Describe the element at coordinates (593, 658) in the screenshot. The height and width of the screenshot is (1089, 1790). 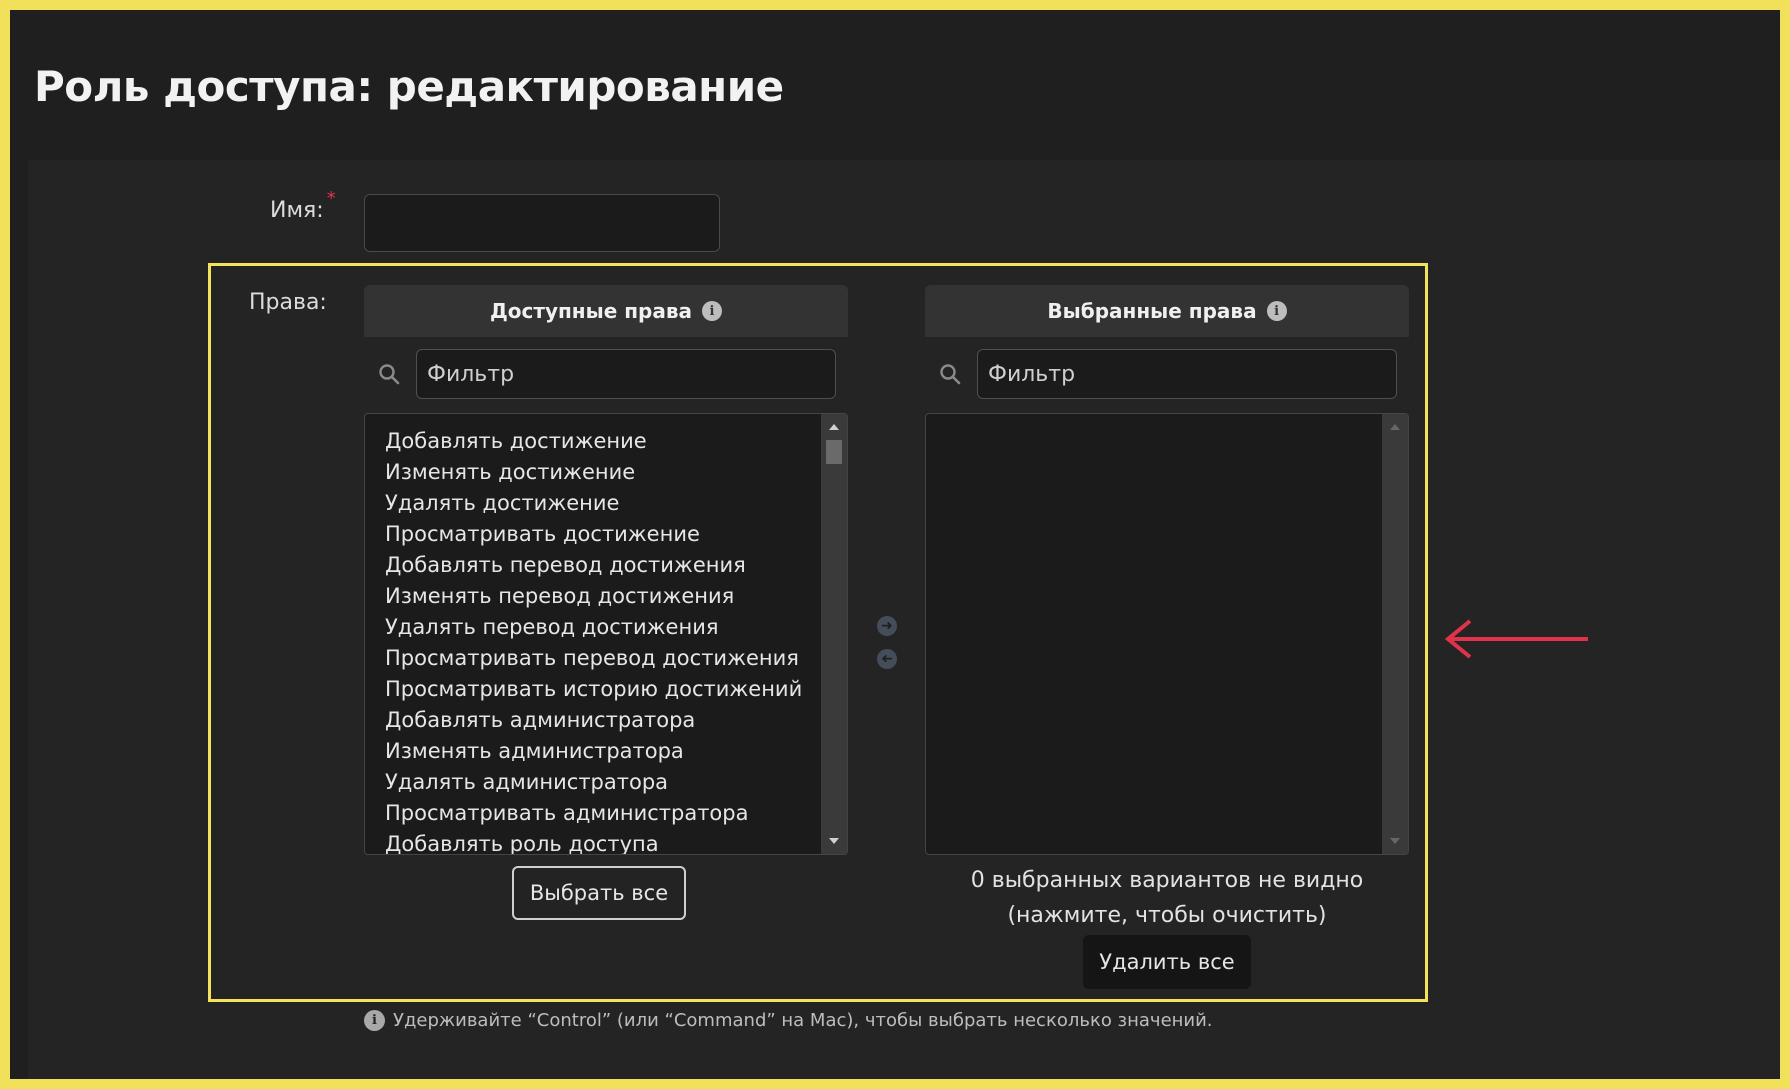
I see `list-item: Просматривать перевод достижения` at that location.